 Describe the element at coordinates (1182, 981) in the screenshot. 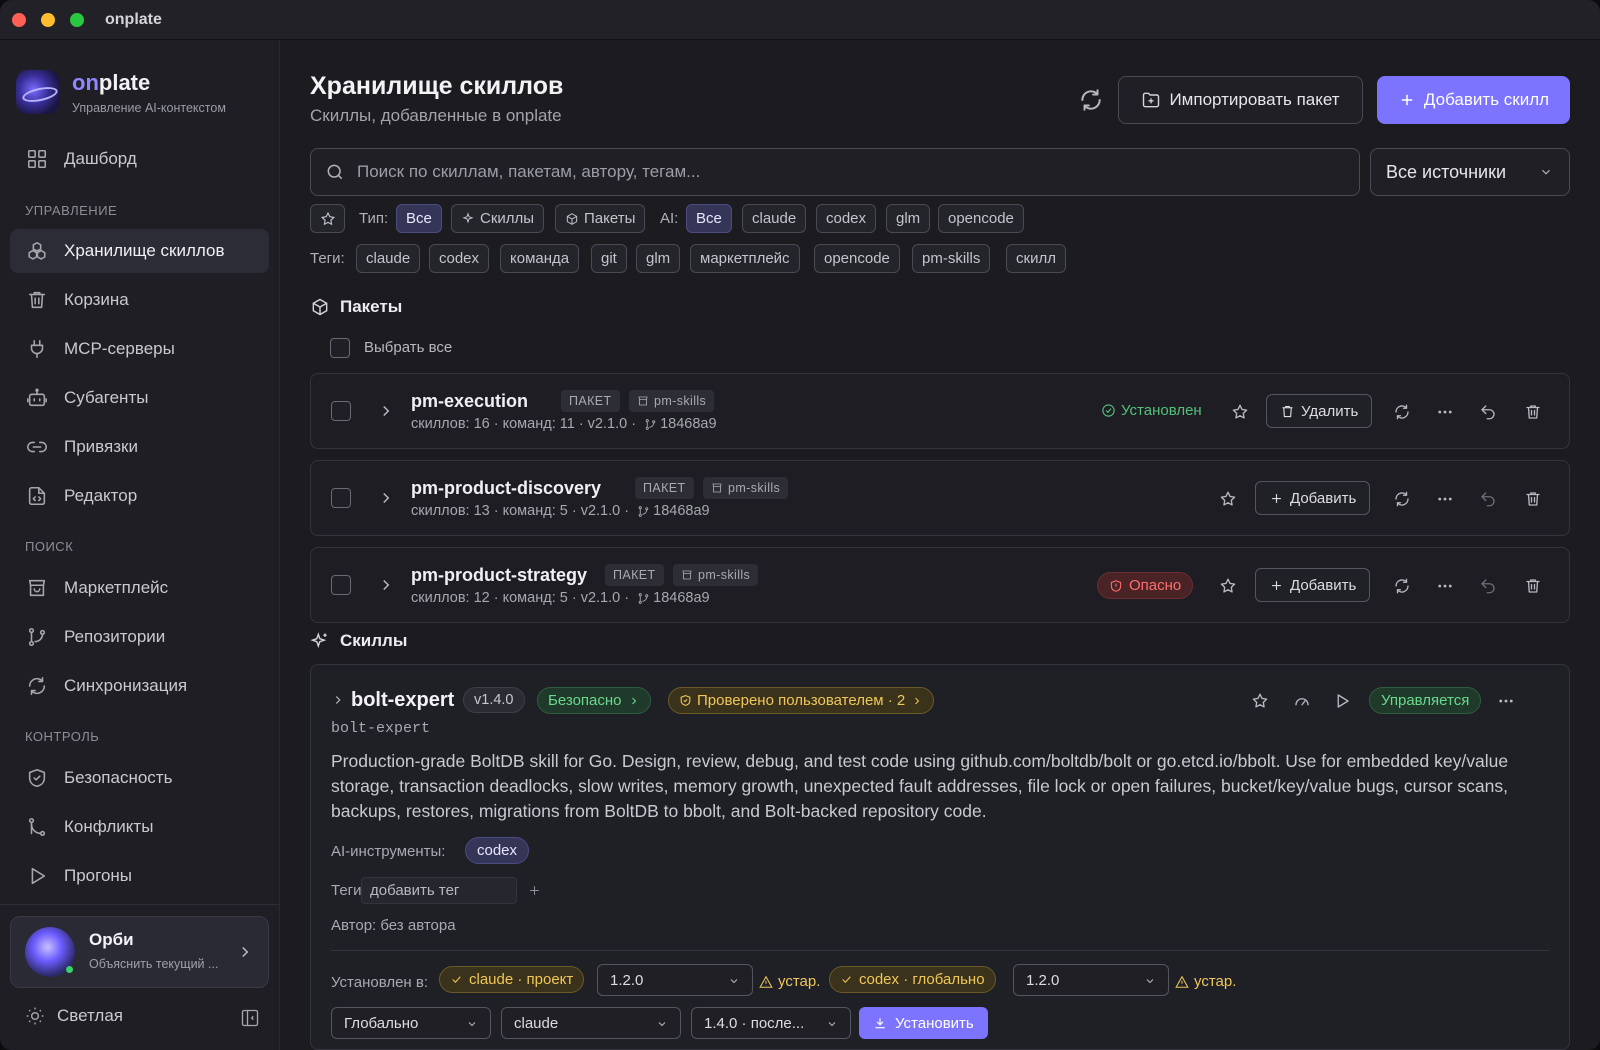

I see `warning-icon` at that location.